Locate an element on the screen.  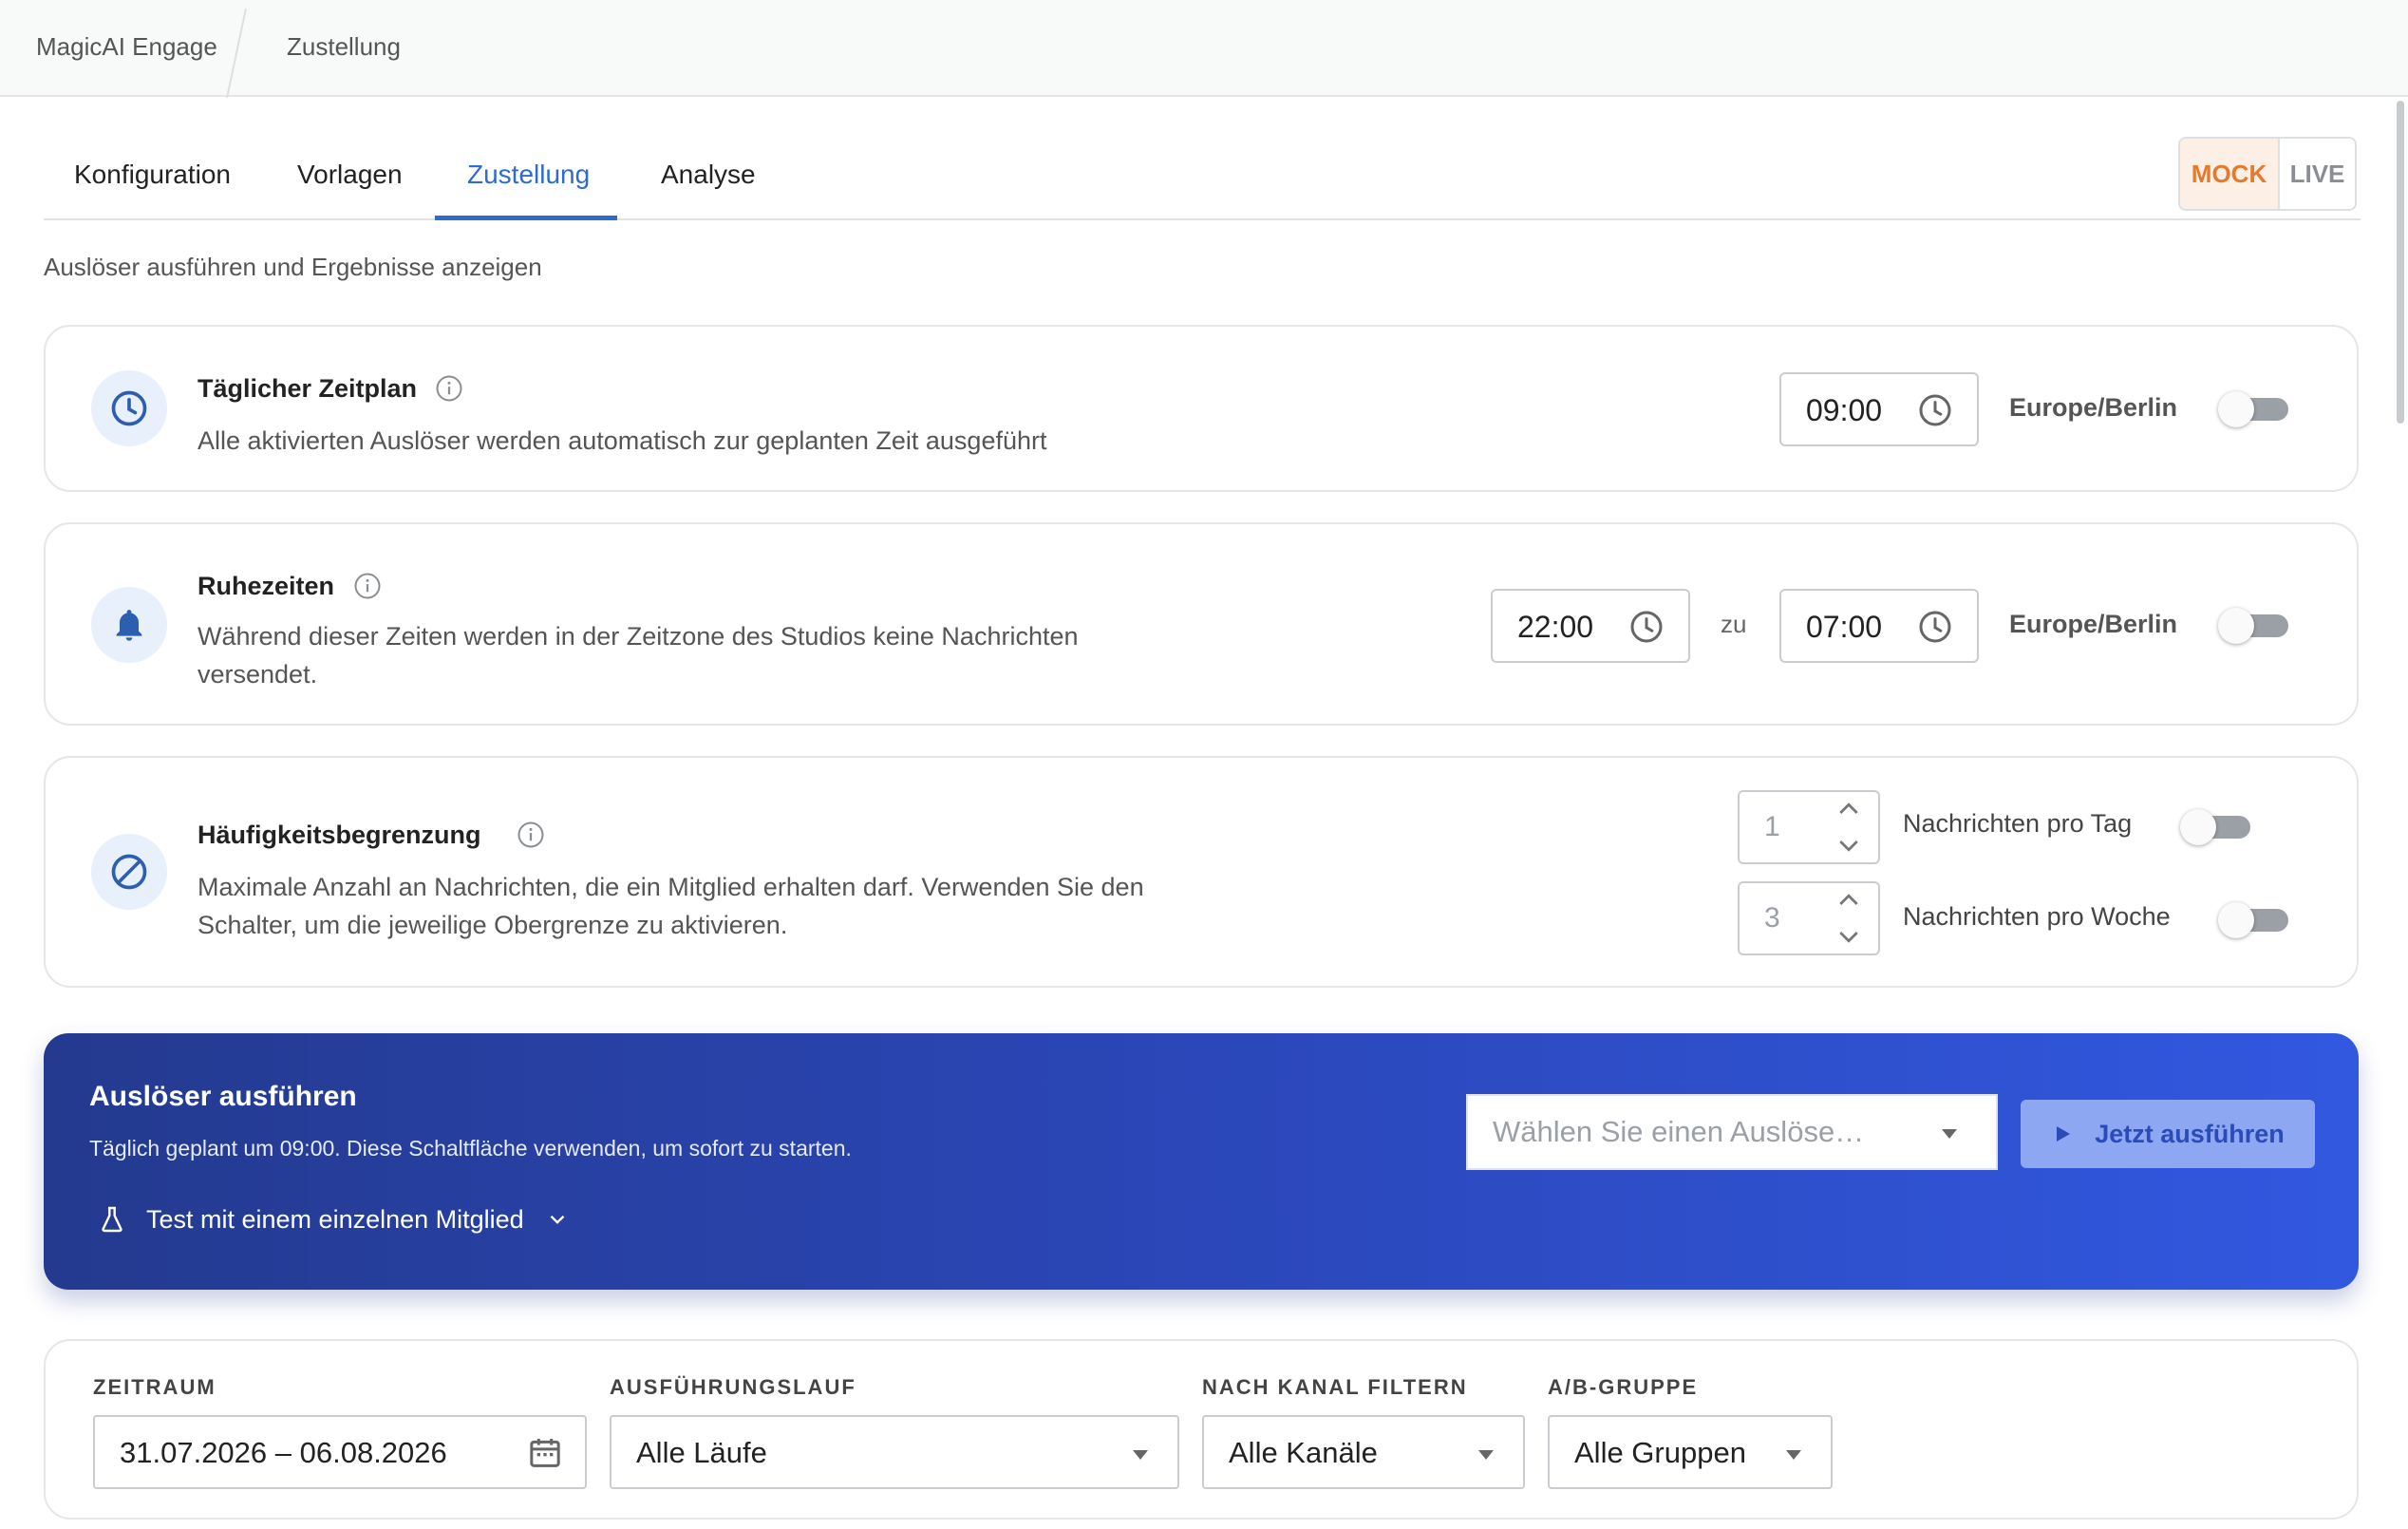
run-filter-select: Alle Läufe is located at coordinates (894, 1452).